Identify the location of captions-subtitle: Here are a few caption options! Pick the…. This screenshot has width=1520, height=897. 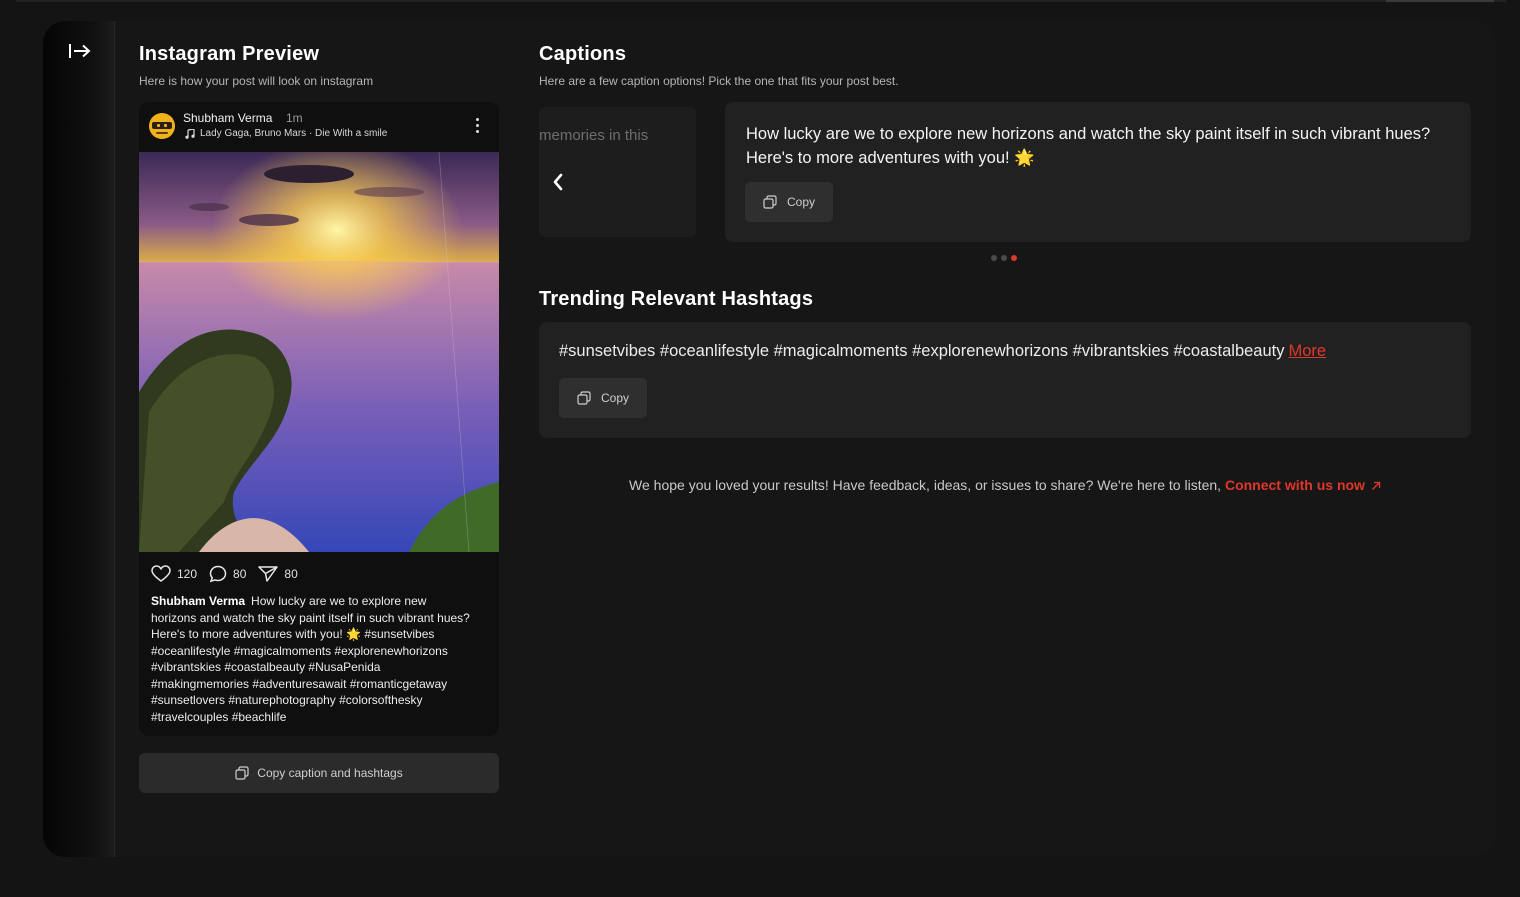
(719, 81).